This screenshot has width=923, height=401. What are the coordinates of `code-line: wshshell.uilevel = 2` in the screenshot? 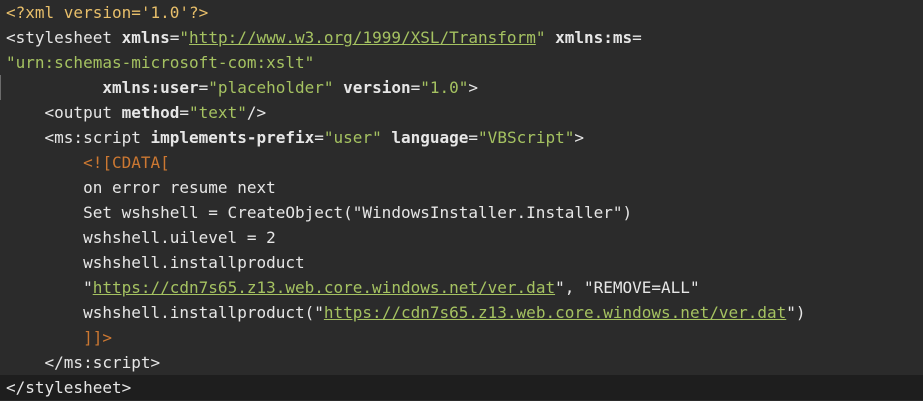 It's located at (461, 237).